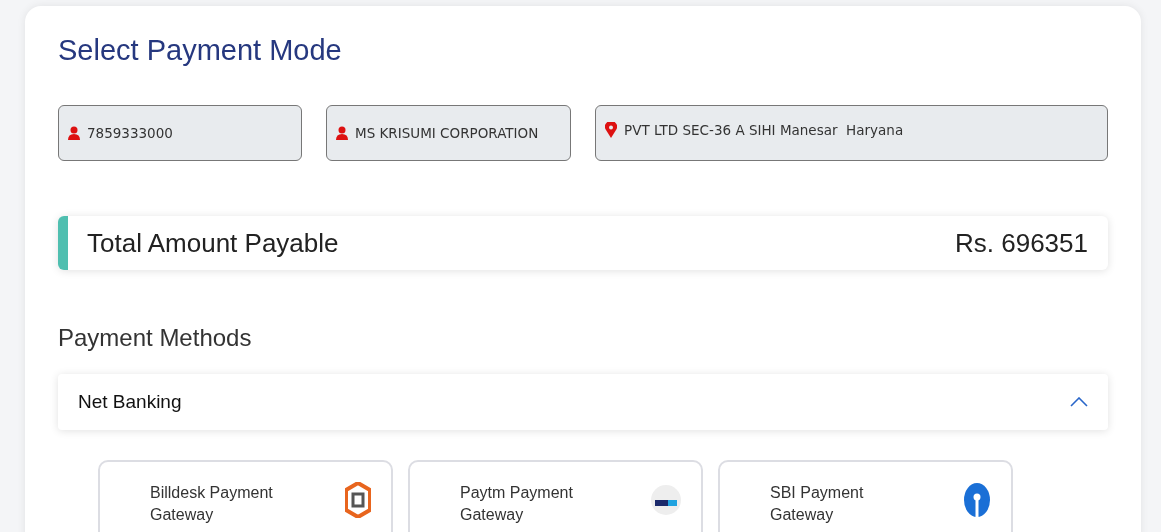 This screenshot has width=1161, height=532. What do you see at coordinates (977, 500) in the screenshot?
I see `keyhole-logo-icon` at bounding box center [977, 500].